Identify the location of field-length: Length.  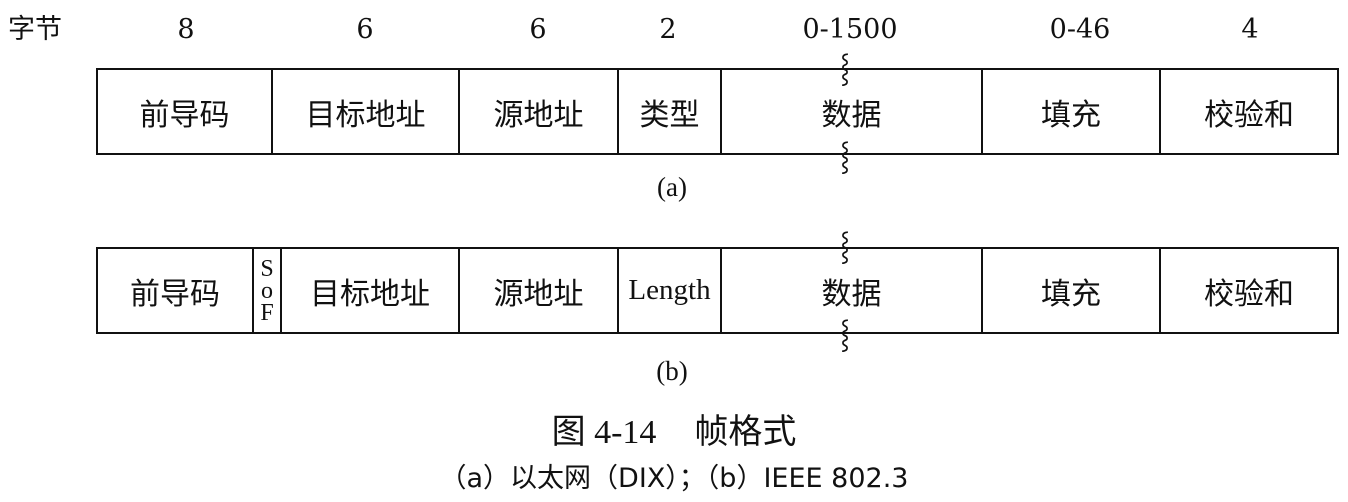
(670, 290).